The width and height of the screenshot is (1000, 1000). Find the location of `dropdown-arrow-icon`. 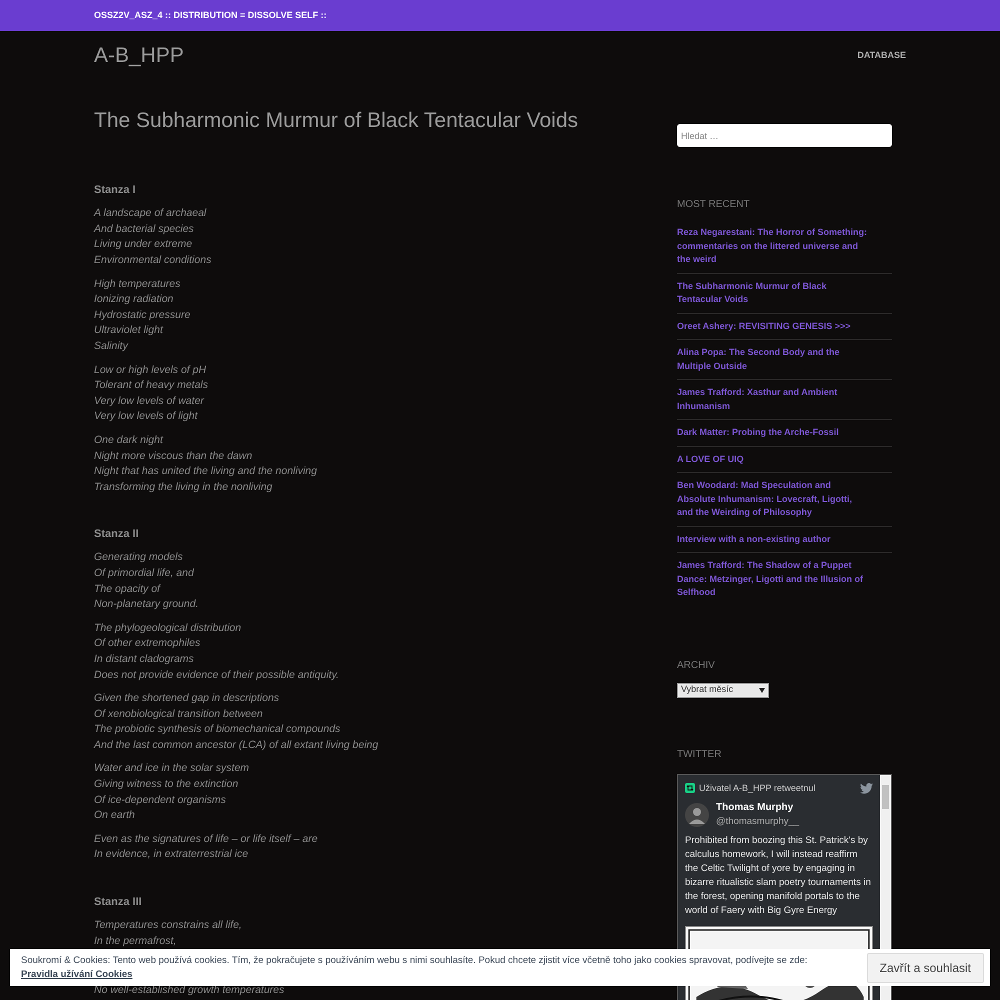

dropdown-arrow-icon is located at coordinates (762, 690).